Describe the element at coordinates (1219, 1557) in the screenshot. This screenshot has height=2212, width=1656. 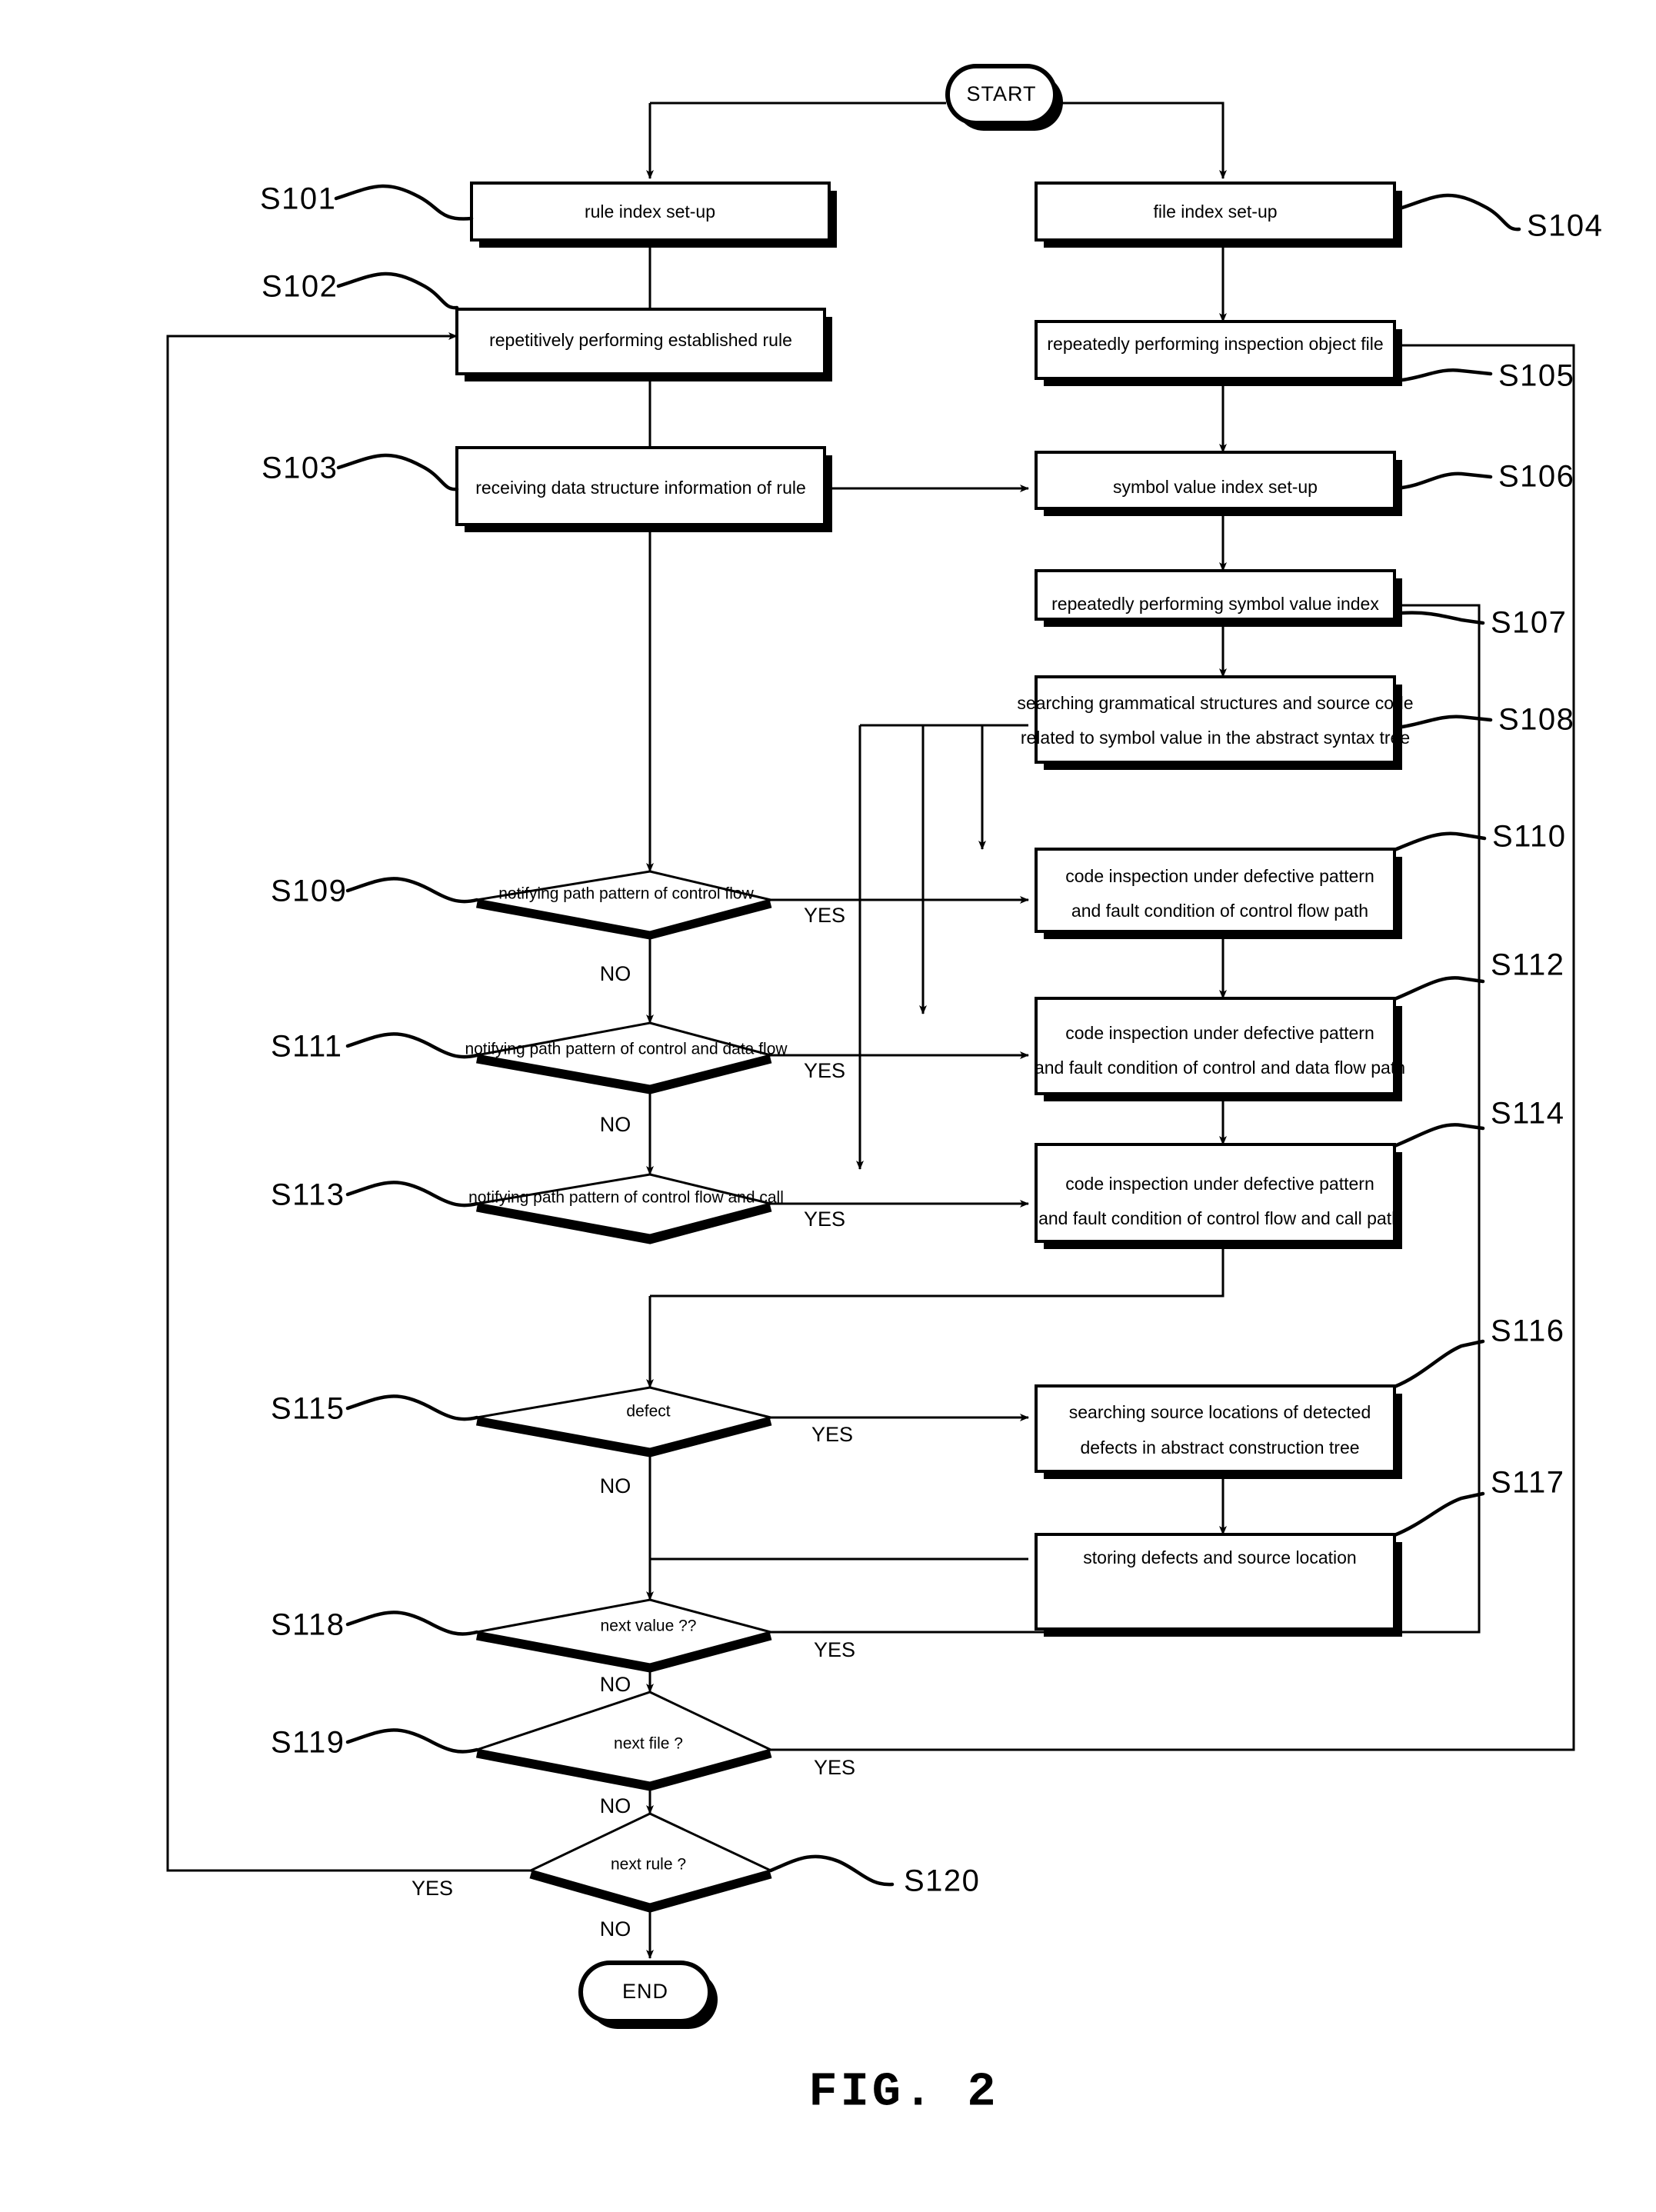
I see `s117-text: storing defects and source location` at that location.